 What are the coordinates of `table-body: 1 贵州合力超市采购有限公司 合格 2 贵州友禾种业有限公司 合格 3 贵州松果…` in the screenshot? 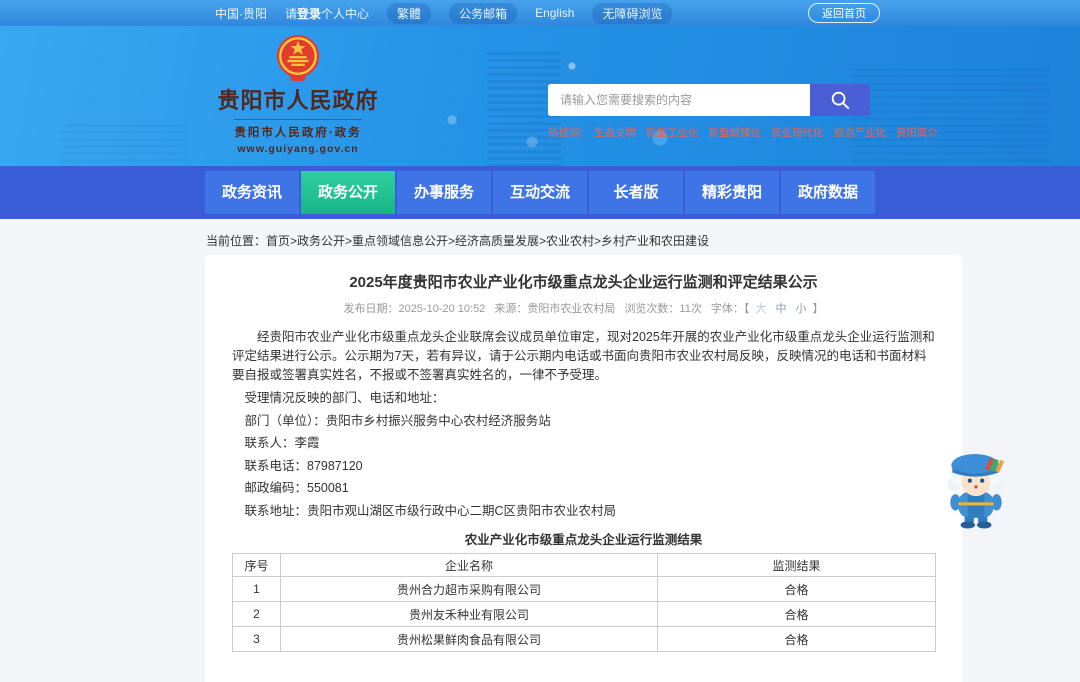 It's located at (584, 614).